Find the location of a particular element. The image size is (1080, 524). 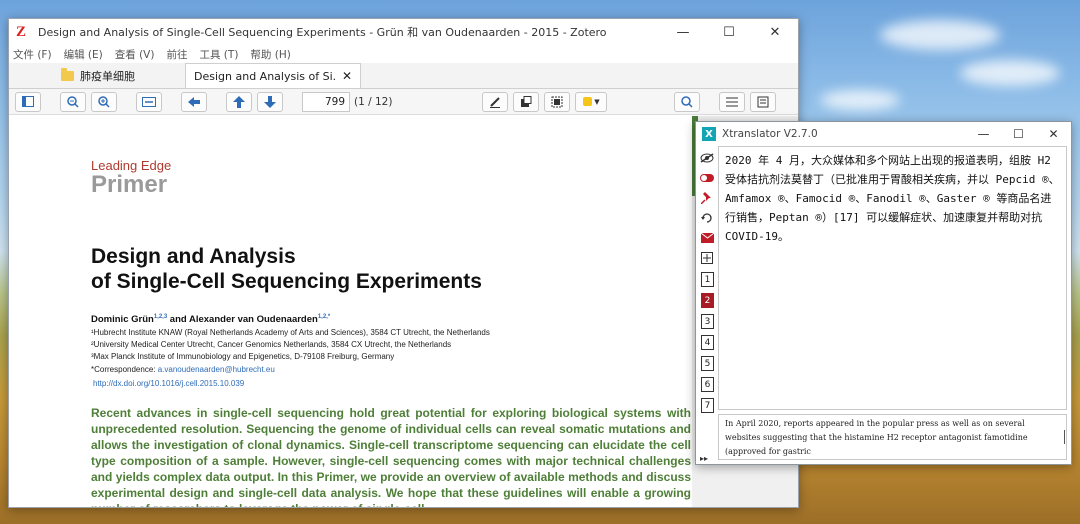

outline-button is located at coordinates (732, 101).